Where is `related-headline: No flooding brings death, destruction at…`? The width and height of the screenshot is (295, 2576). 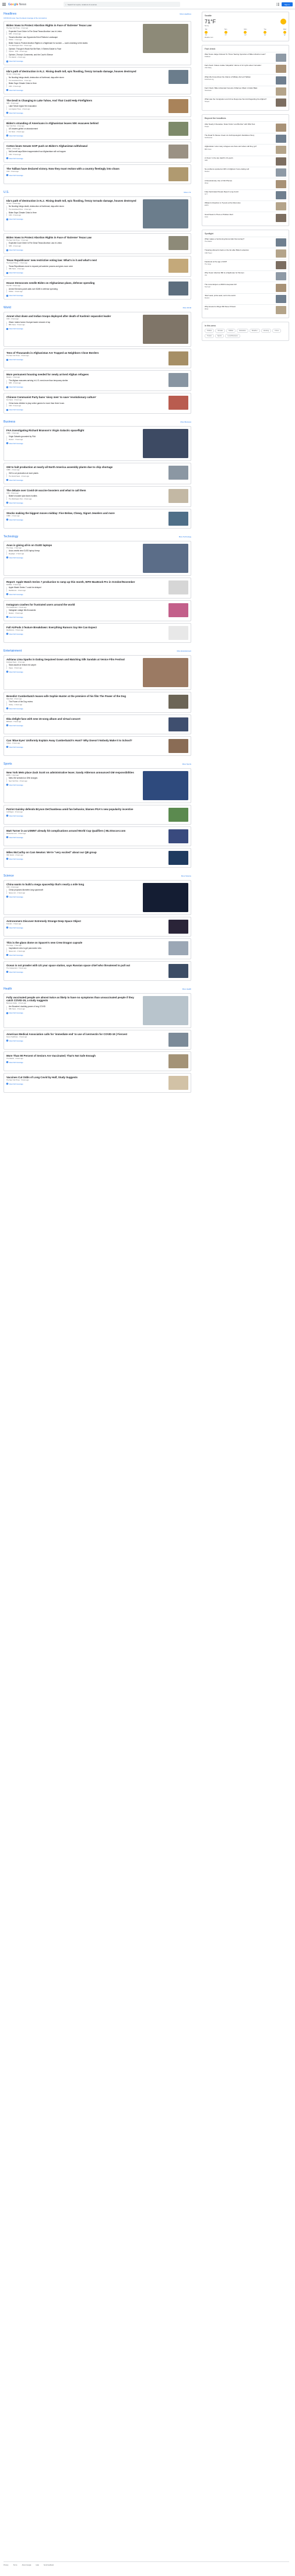 related-headline: No flooding brings death, destruction at… is located at coordinates (75, 207).